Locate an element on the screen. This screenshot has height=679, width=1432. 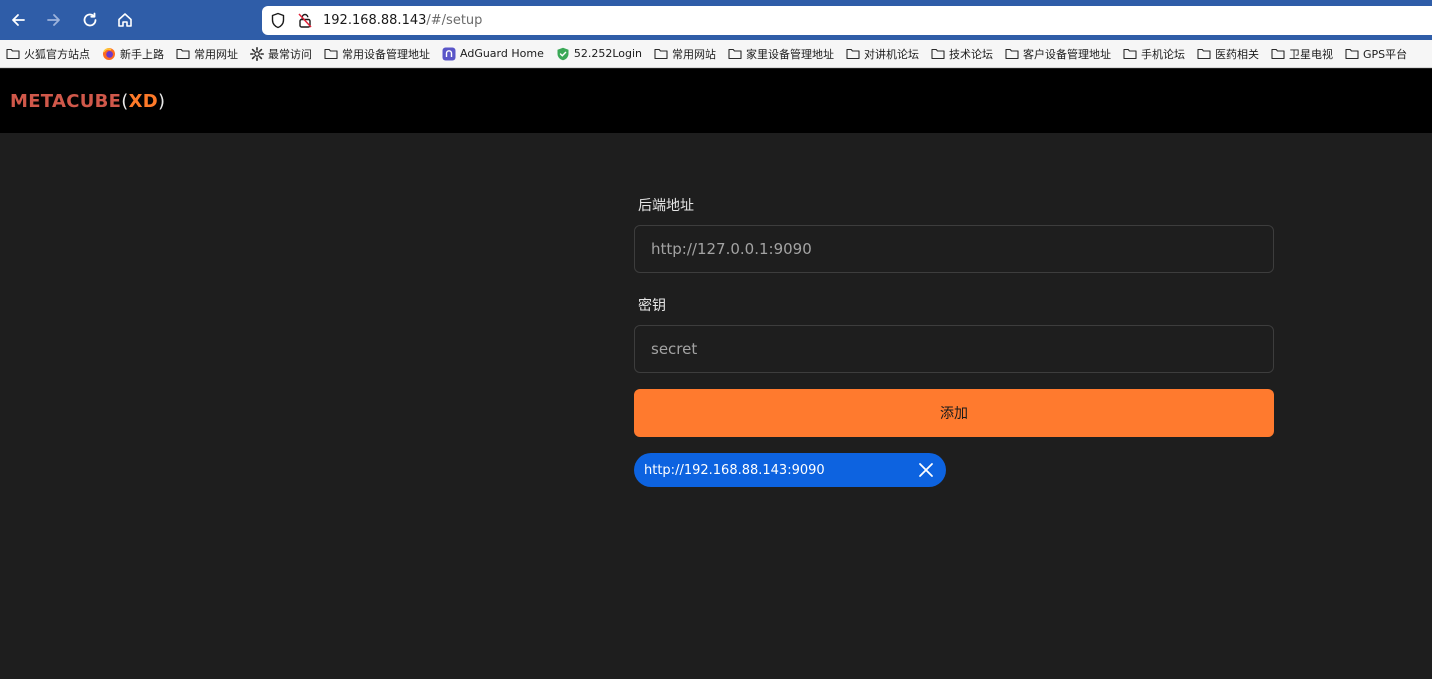
bookmark-label: 手机论坛 is located at coordinates (1163, 54).